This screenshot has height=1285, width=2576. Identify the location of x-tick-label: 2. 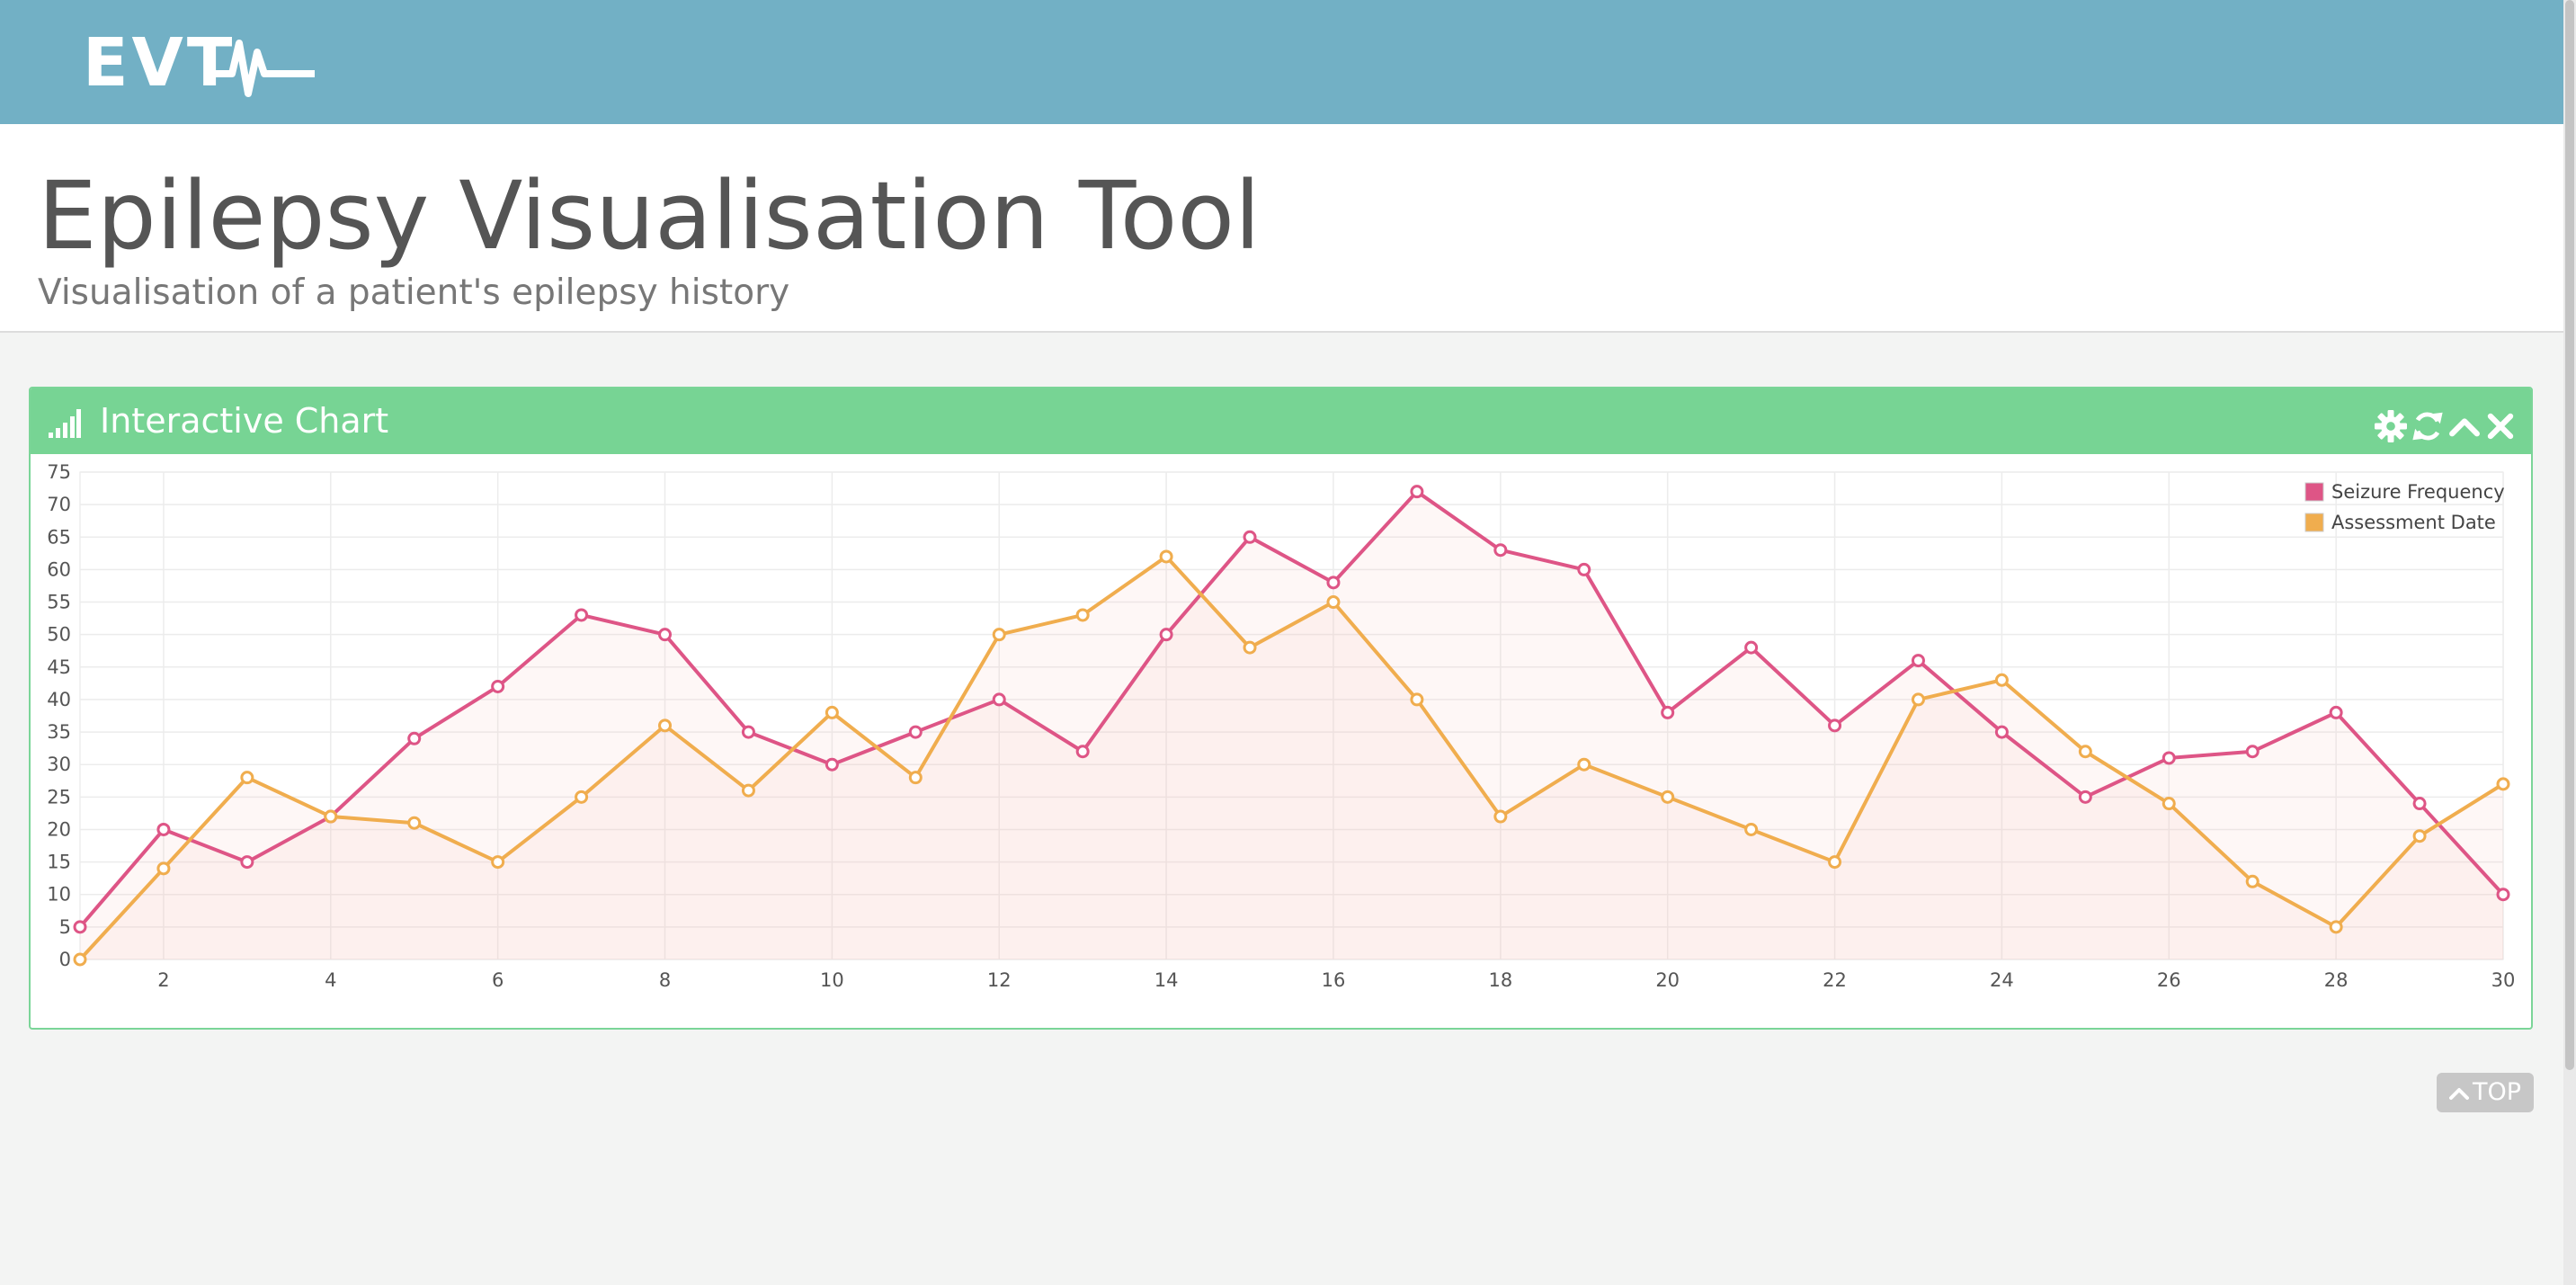
(163, 980).